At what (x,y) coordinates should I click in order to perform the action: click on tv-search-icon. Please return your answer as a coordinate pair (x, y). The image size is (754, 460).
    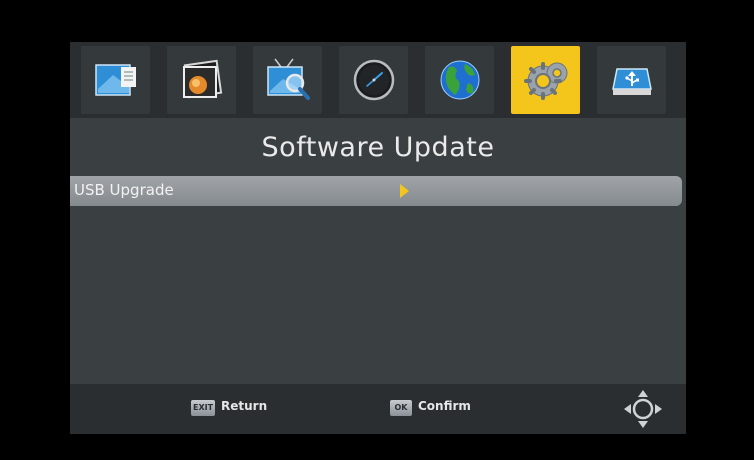
    Looking at the image, I should click on (288, 79).